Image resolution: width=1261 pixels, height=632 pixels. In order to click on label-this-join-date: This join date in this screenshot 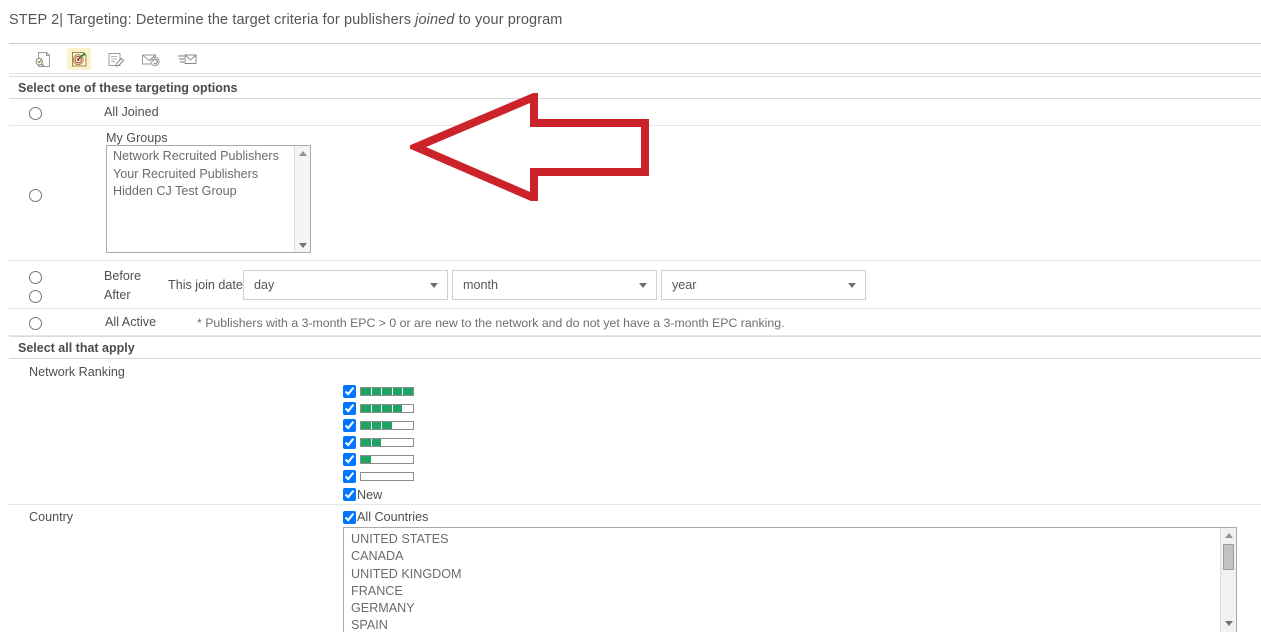, I will do `click(205, 285)`.